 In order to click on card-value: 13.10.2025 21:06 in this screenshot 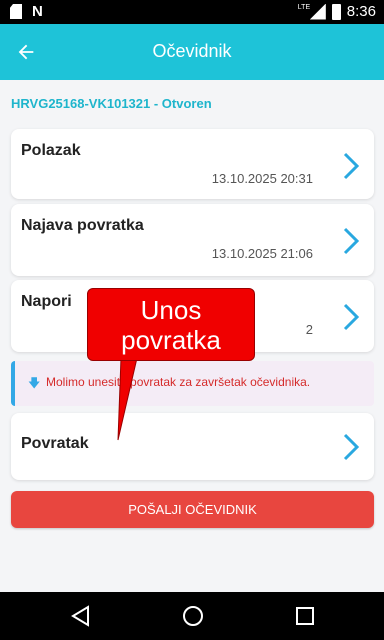, I will do `click(262, 253)`.